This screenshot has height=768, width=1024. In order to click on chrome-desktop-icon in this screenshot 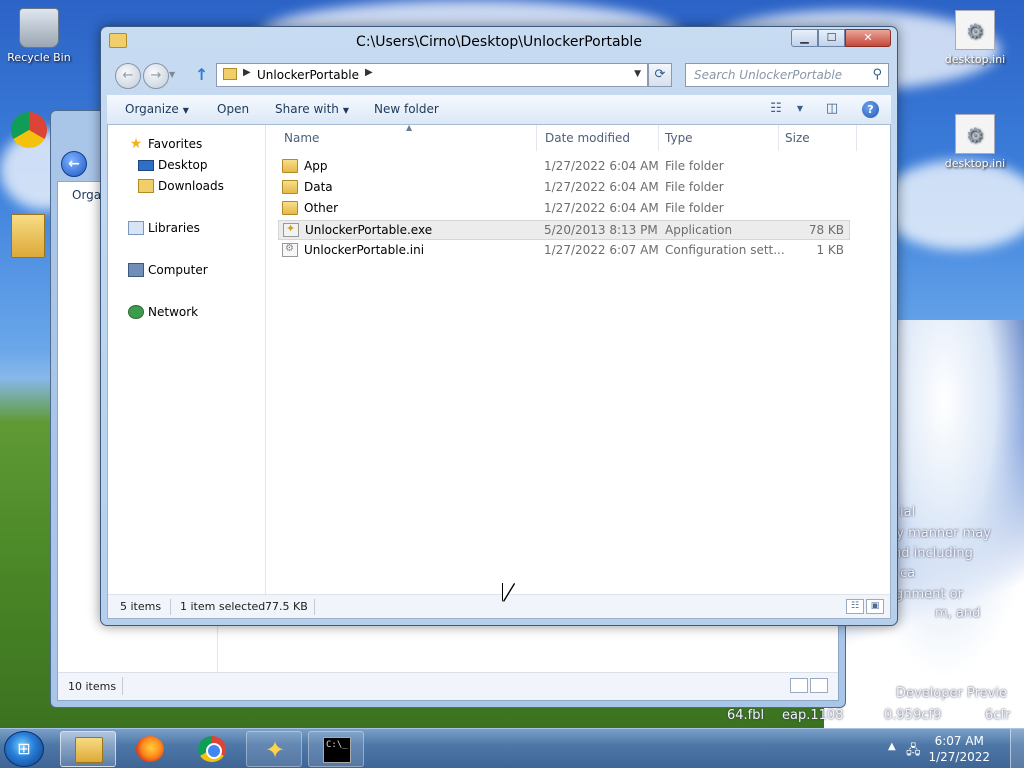, I will do `click(29, 131)`.